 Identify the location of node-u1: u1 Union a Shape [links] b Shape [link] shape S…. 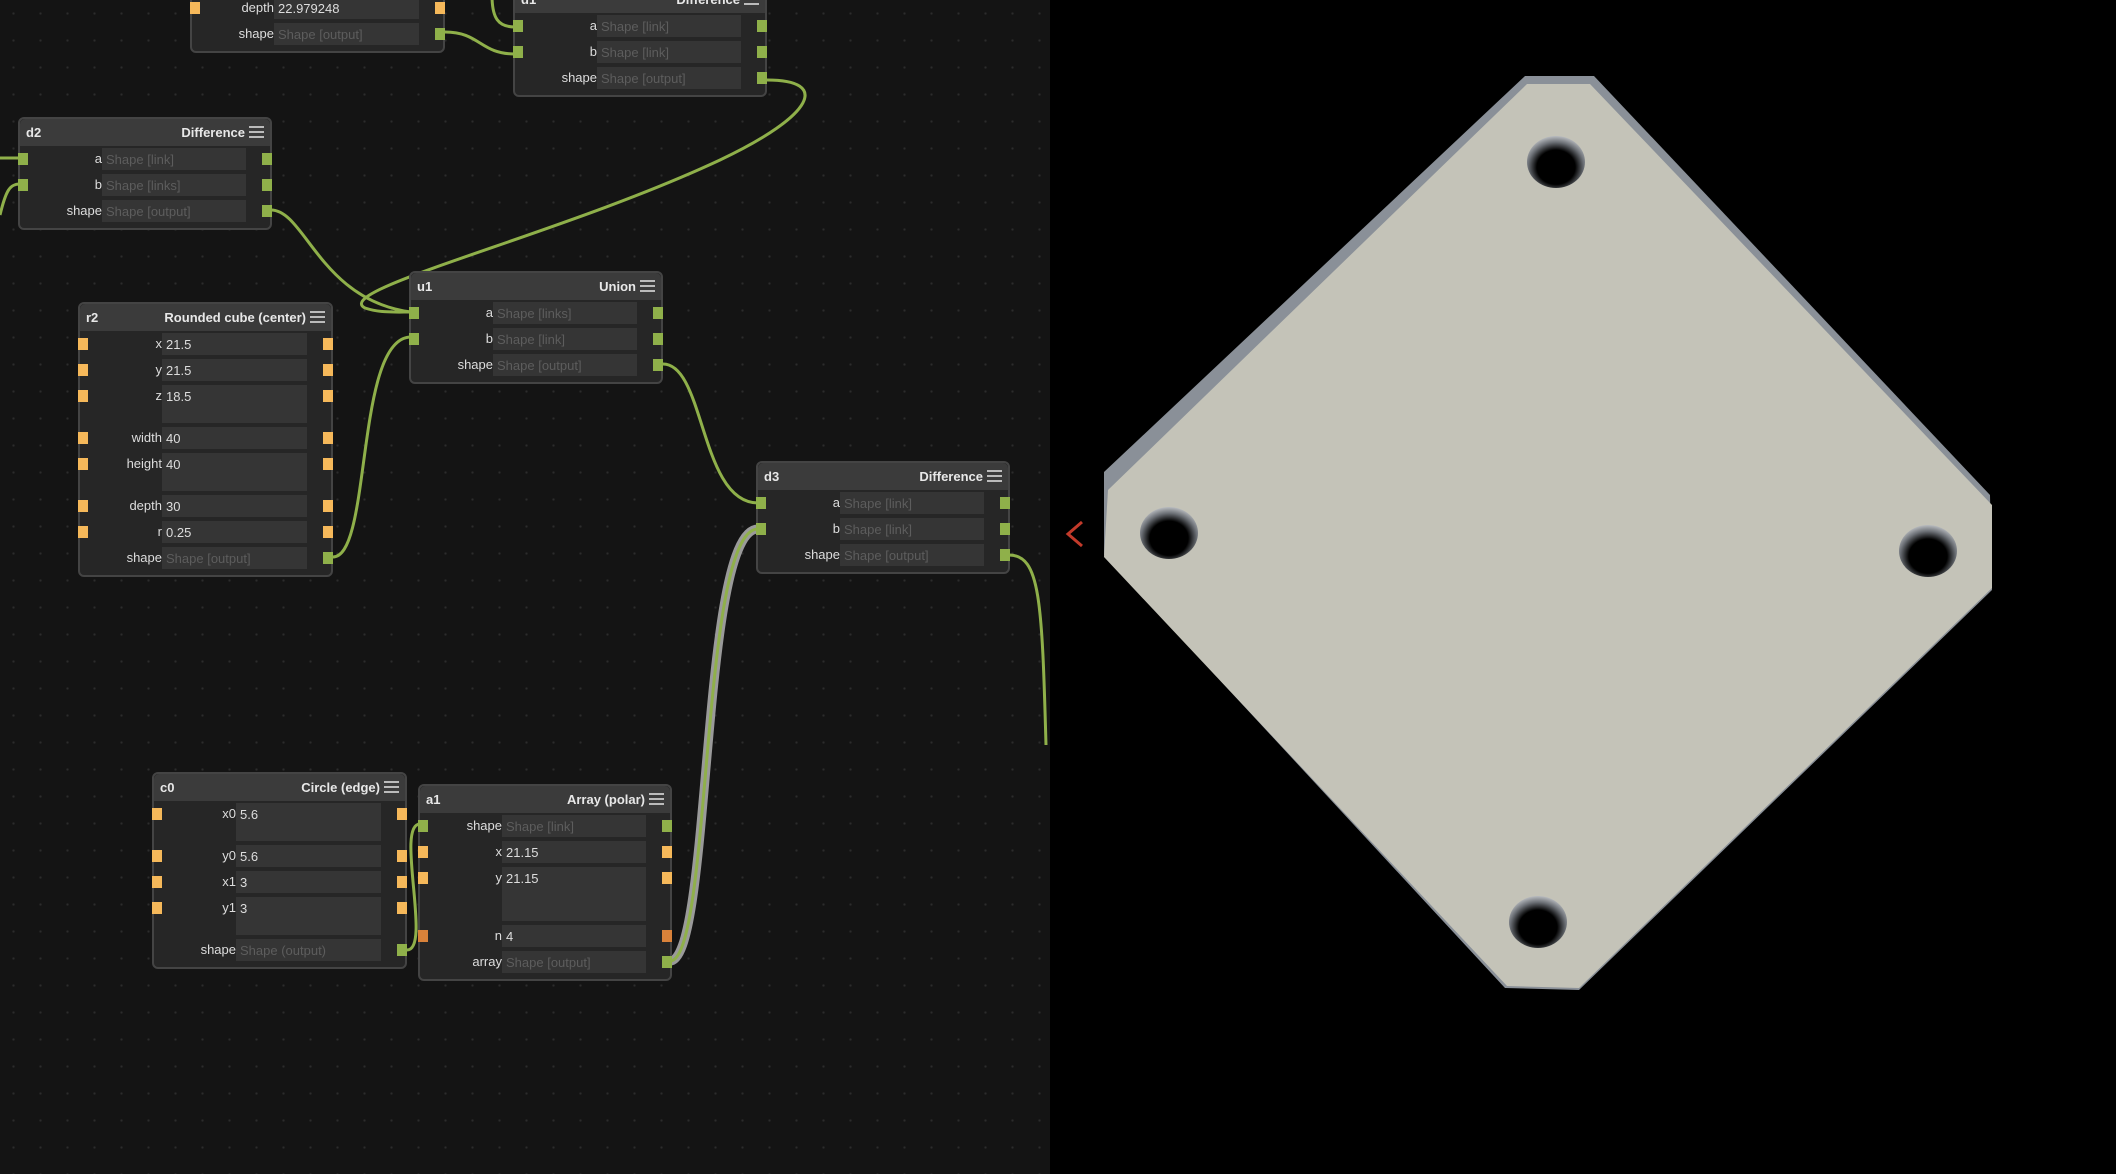
(536, 327).